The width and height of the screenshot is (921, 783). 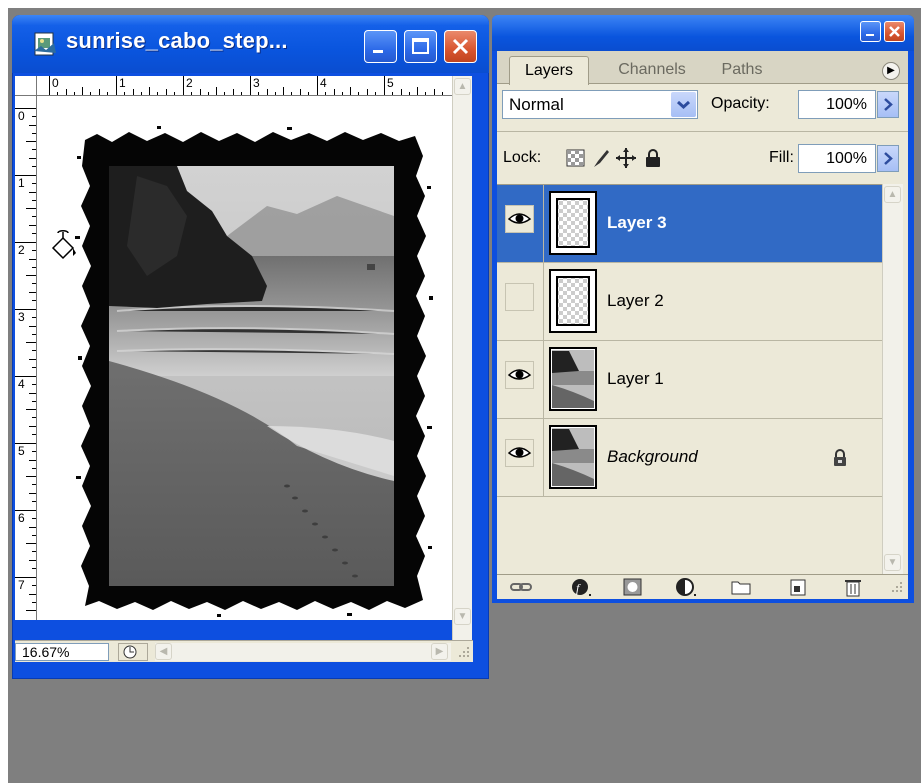 What do you see at coordinates (652, 70) in the screenshot?
I see `tab-channels: Channels` at bounding box center [652, 70].